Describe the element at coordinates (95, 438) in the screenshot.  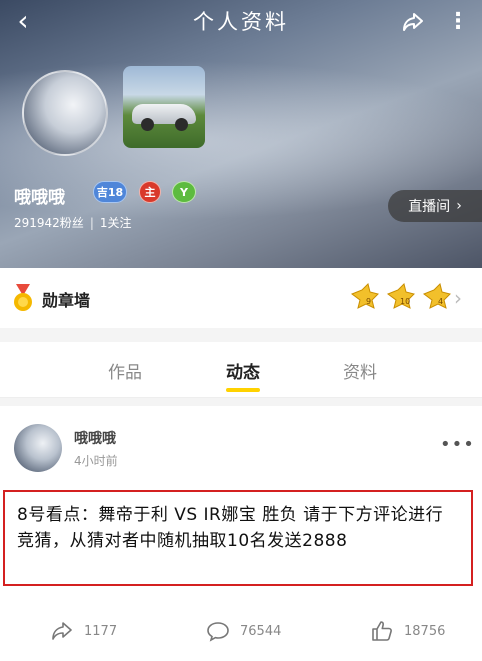
I see `post-author-name: 哦哦哦` at that location.